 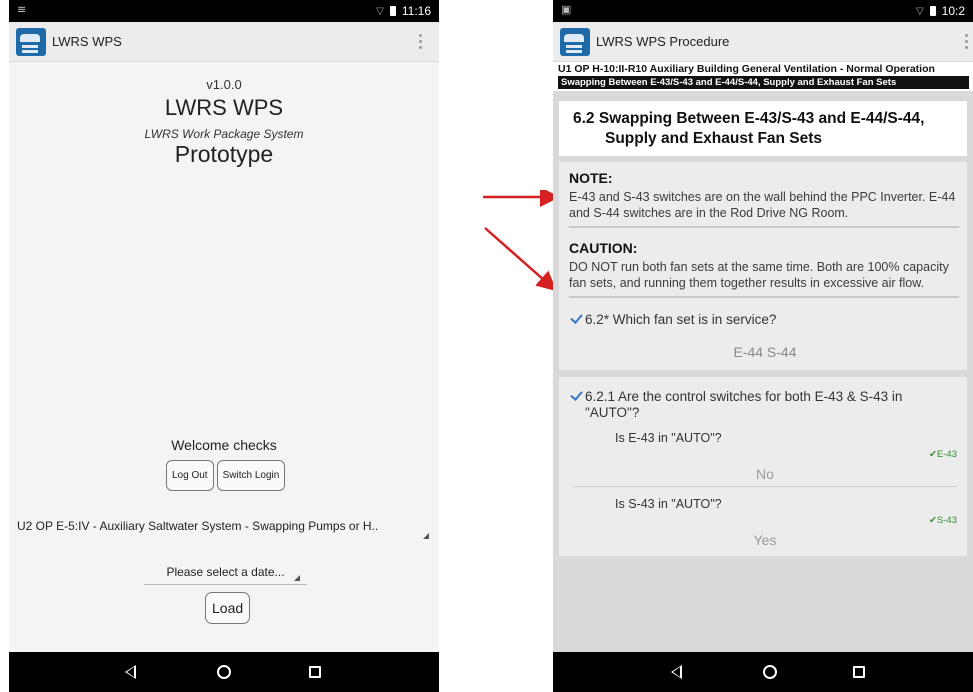 What do you see at coordinates (22, 10) in the screenshot?
I see `wifi-icon: ≊` at bounding box center [22, 10].